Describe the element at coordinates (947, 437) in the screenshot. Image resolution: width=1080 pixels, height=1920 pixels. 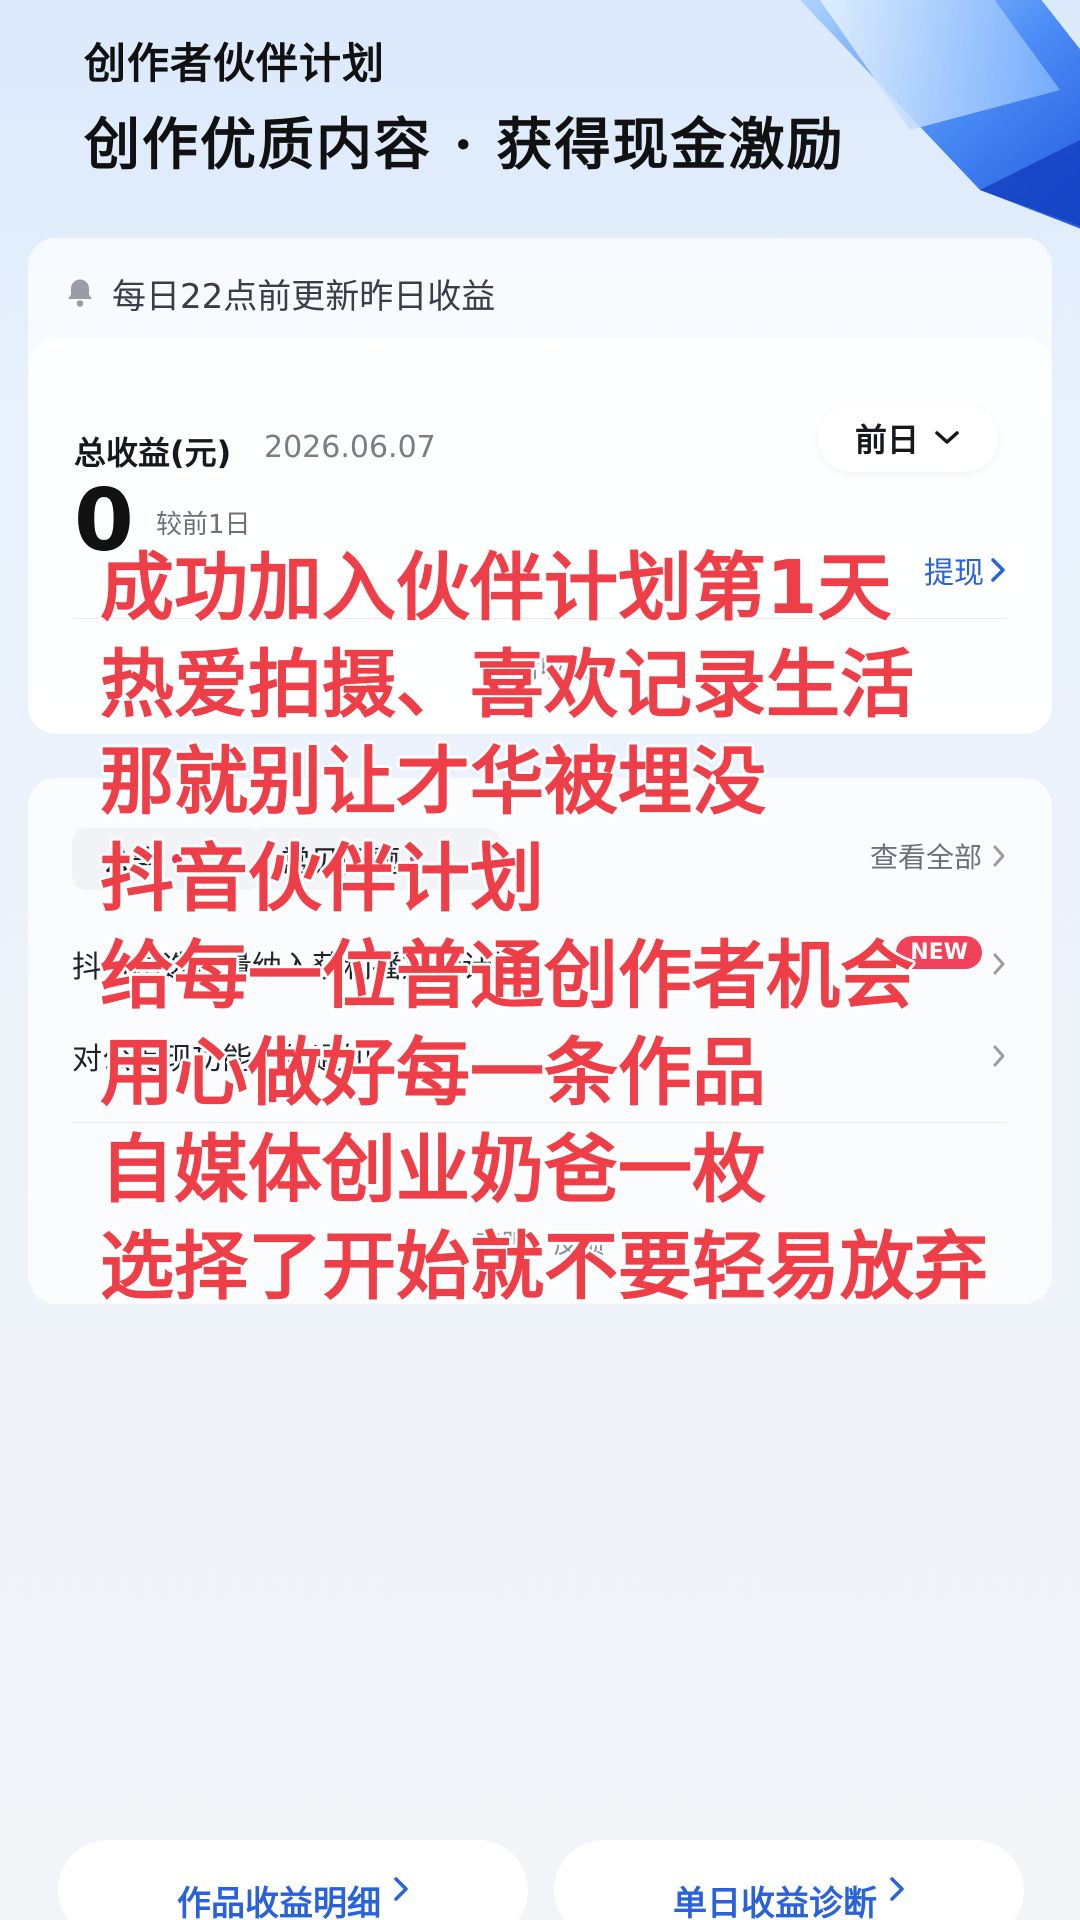
I see `chevron-down-icon` at that location.